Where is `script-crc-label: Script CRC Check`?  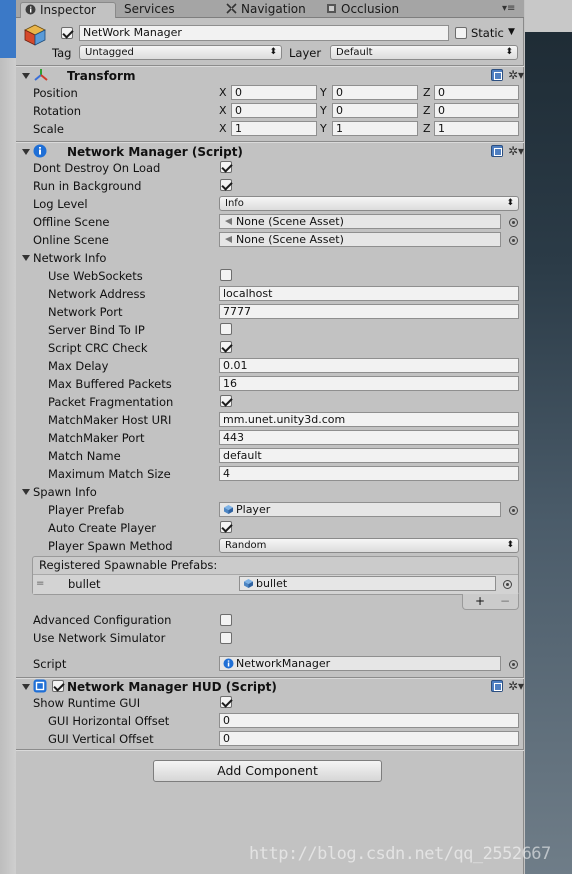
script-crc-label: Script CRC Check is located at coordinates (98, 348).